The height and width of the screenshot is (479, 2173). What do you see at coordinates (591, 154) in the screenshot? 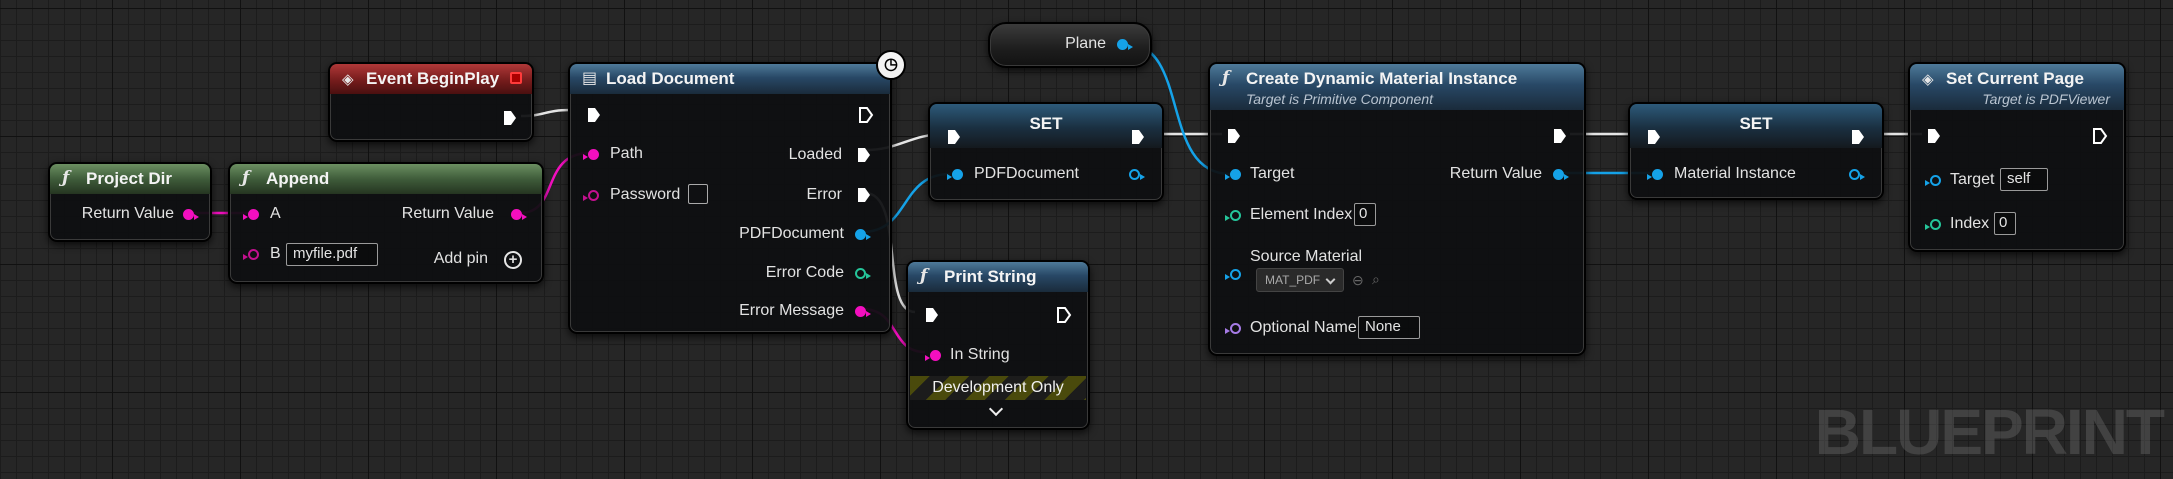
I see `path-pin` at bounding box center [591, 154].